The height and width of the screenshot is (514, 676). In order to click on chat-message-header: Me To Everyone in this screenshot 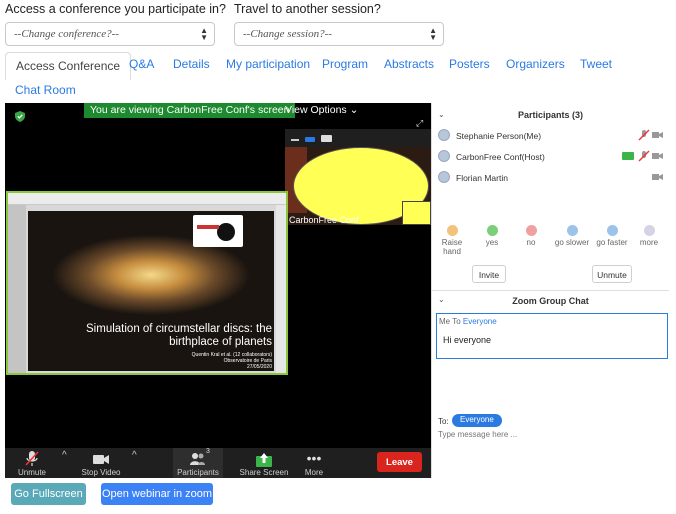, I will do `click(468, 321)`.